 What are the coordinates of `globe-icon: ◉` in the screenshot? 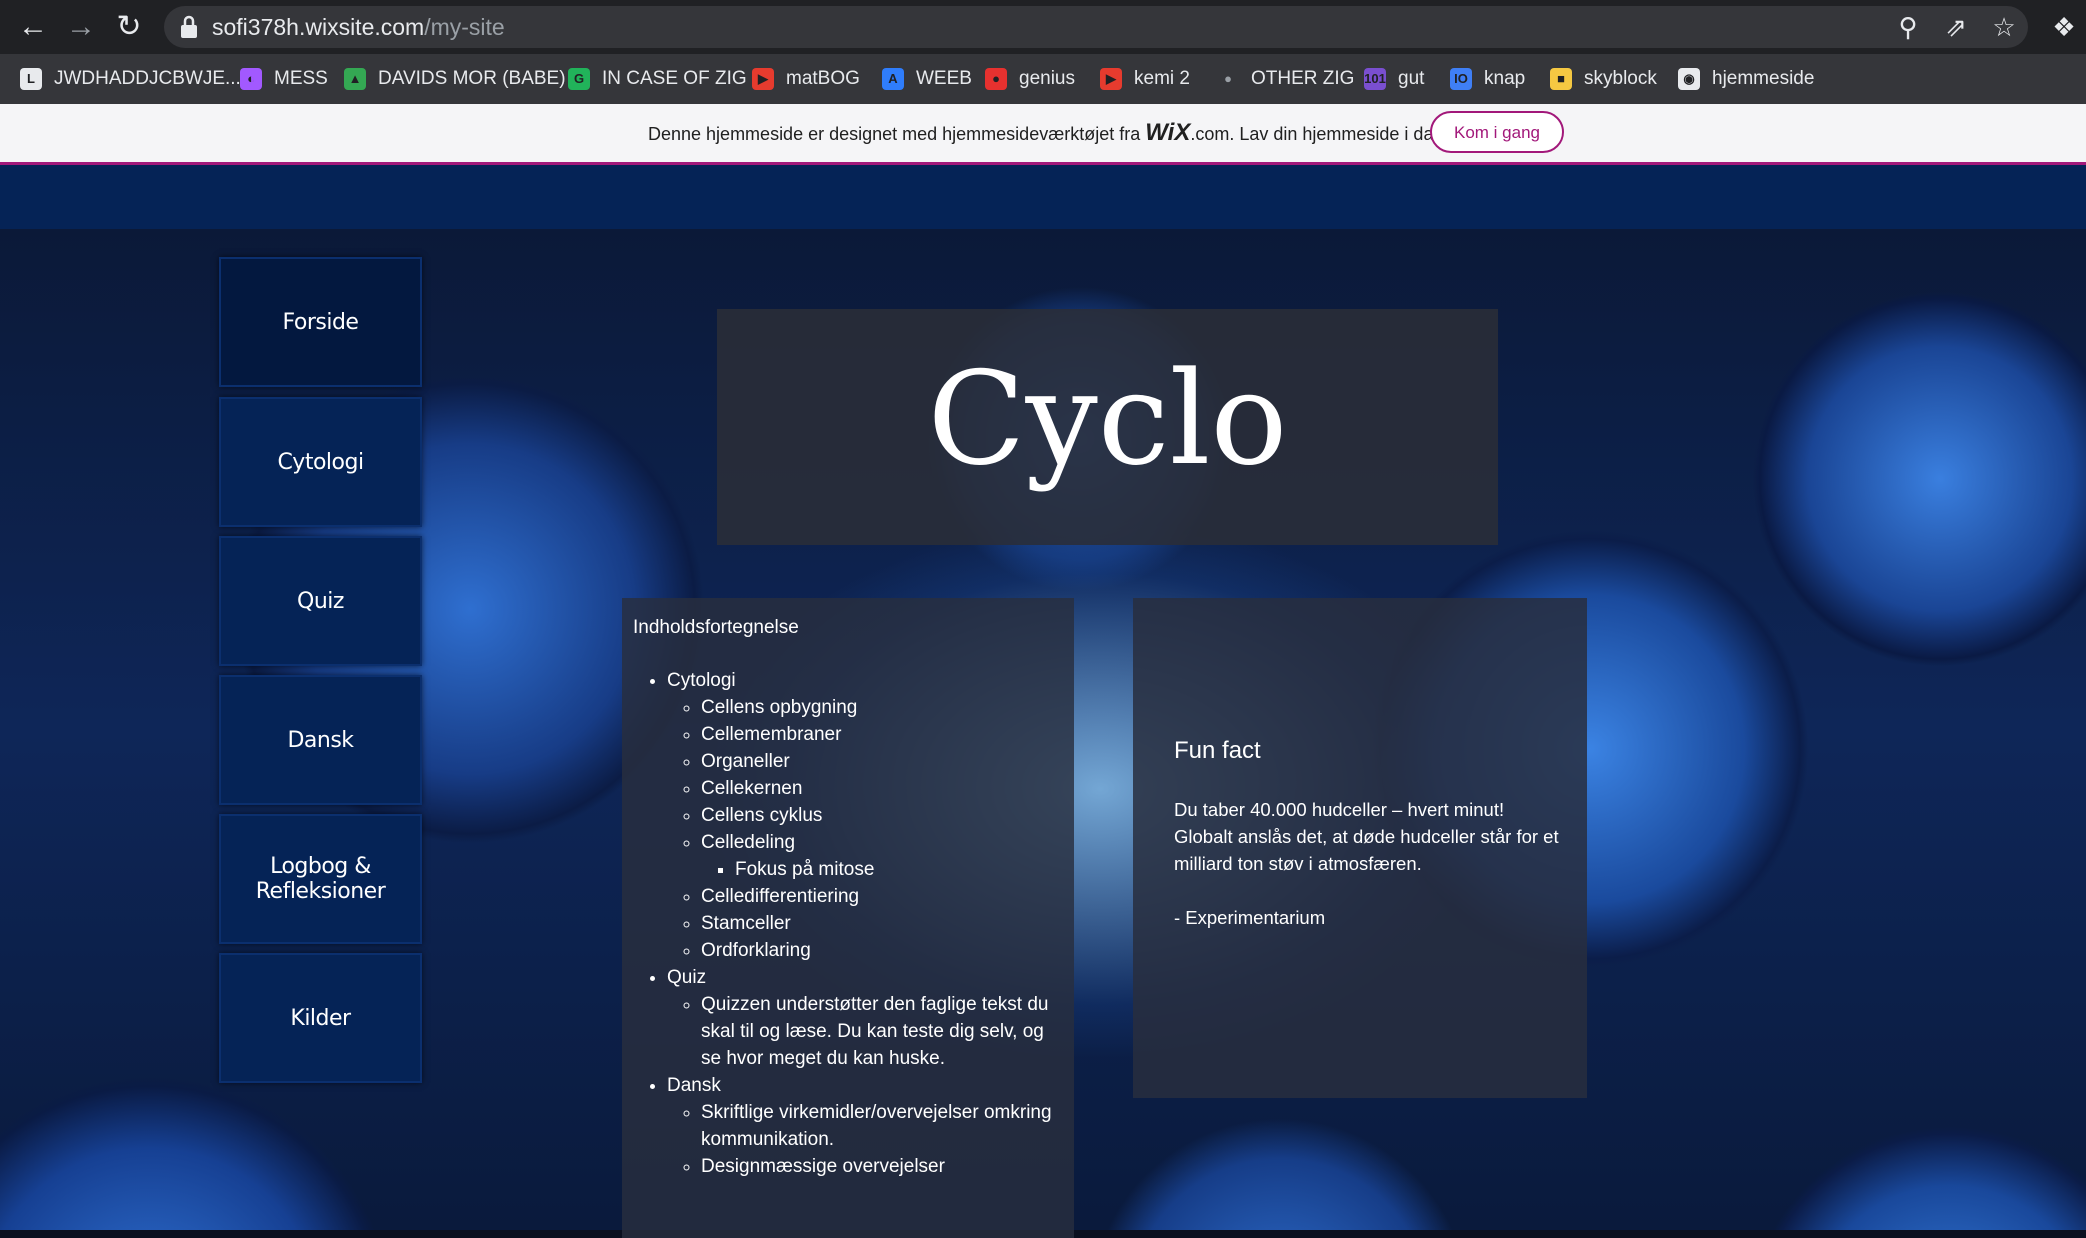 It's located at (1689, 79).